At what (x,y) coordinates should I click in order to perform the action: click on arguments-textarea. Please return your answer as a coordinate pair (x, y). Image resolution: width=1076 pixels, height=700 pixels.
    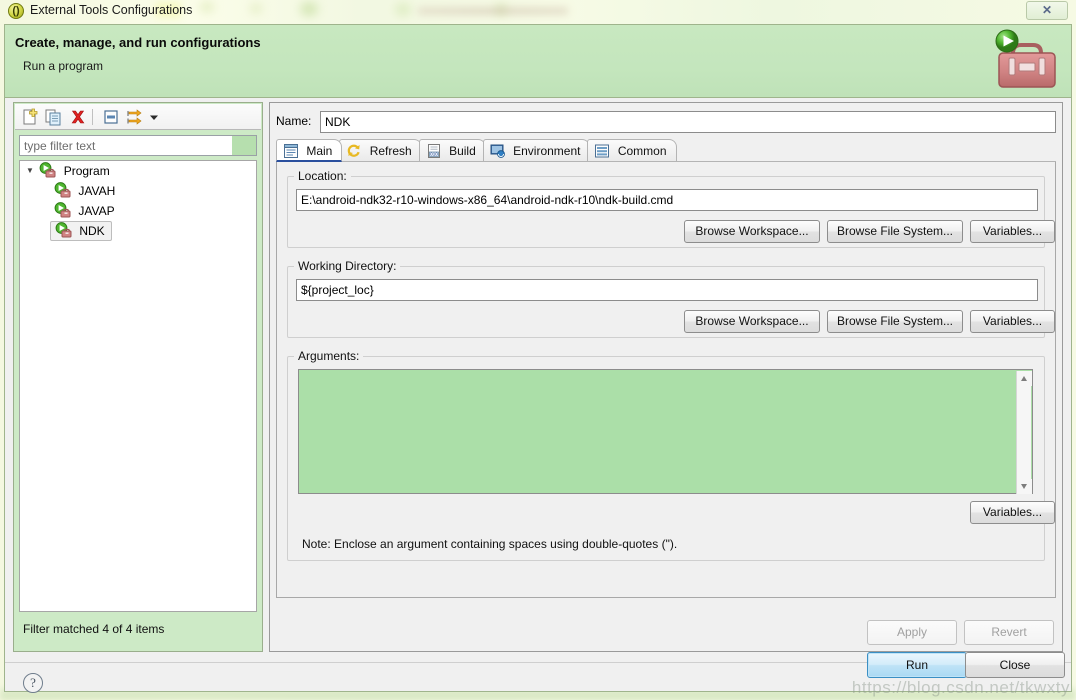
    Looking at the image, I should click on (665, 431).